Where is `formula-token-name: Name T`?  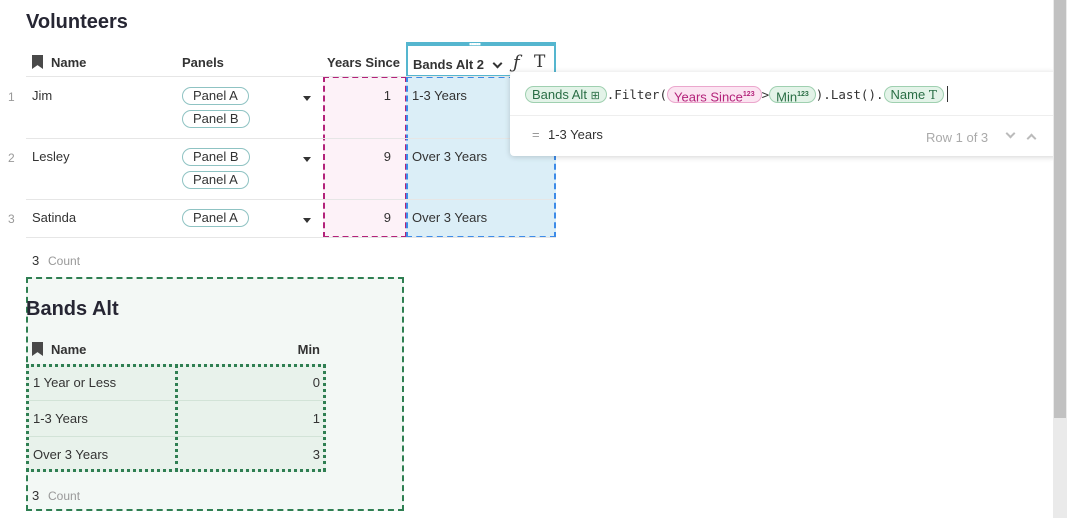 formula-token-name: Name T is located at coordinates (913, 94).